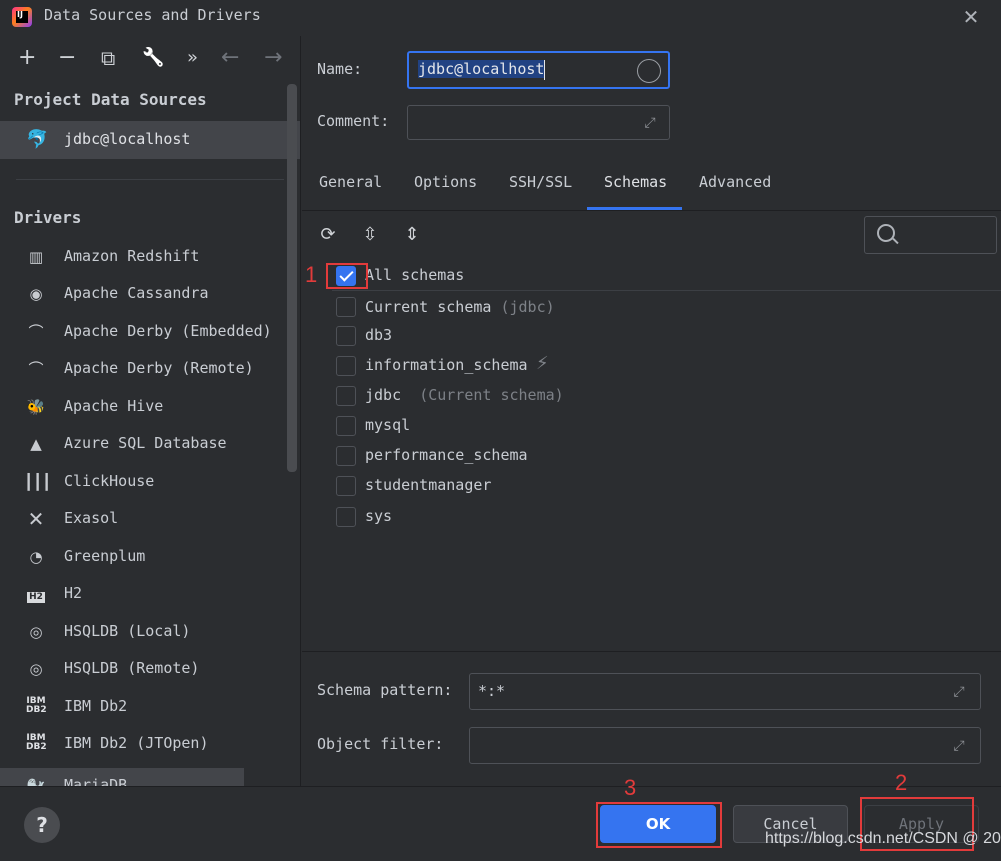  What do you see at coordinates (460, 307) in the screenshot?
I see `schema-label-current: Current schema (jdbc)` at bounding box center [460, 307].